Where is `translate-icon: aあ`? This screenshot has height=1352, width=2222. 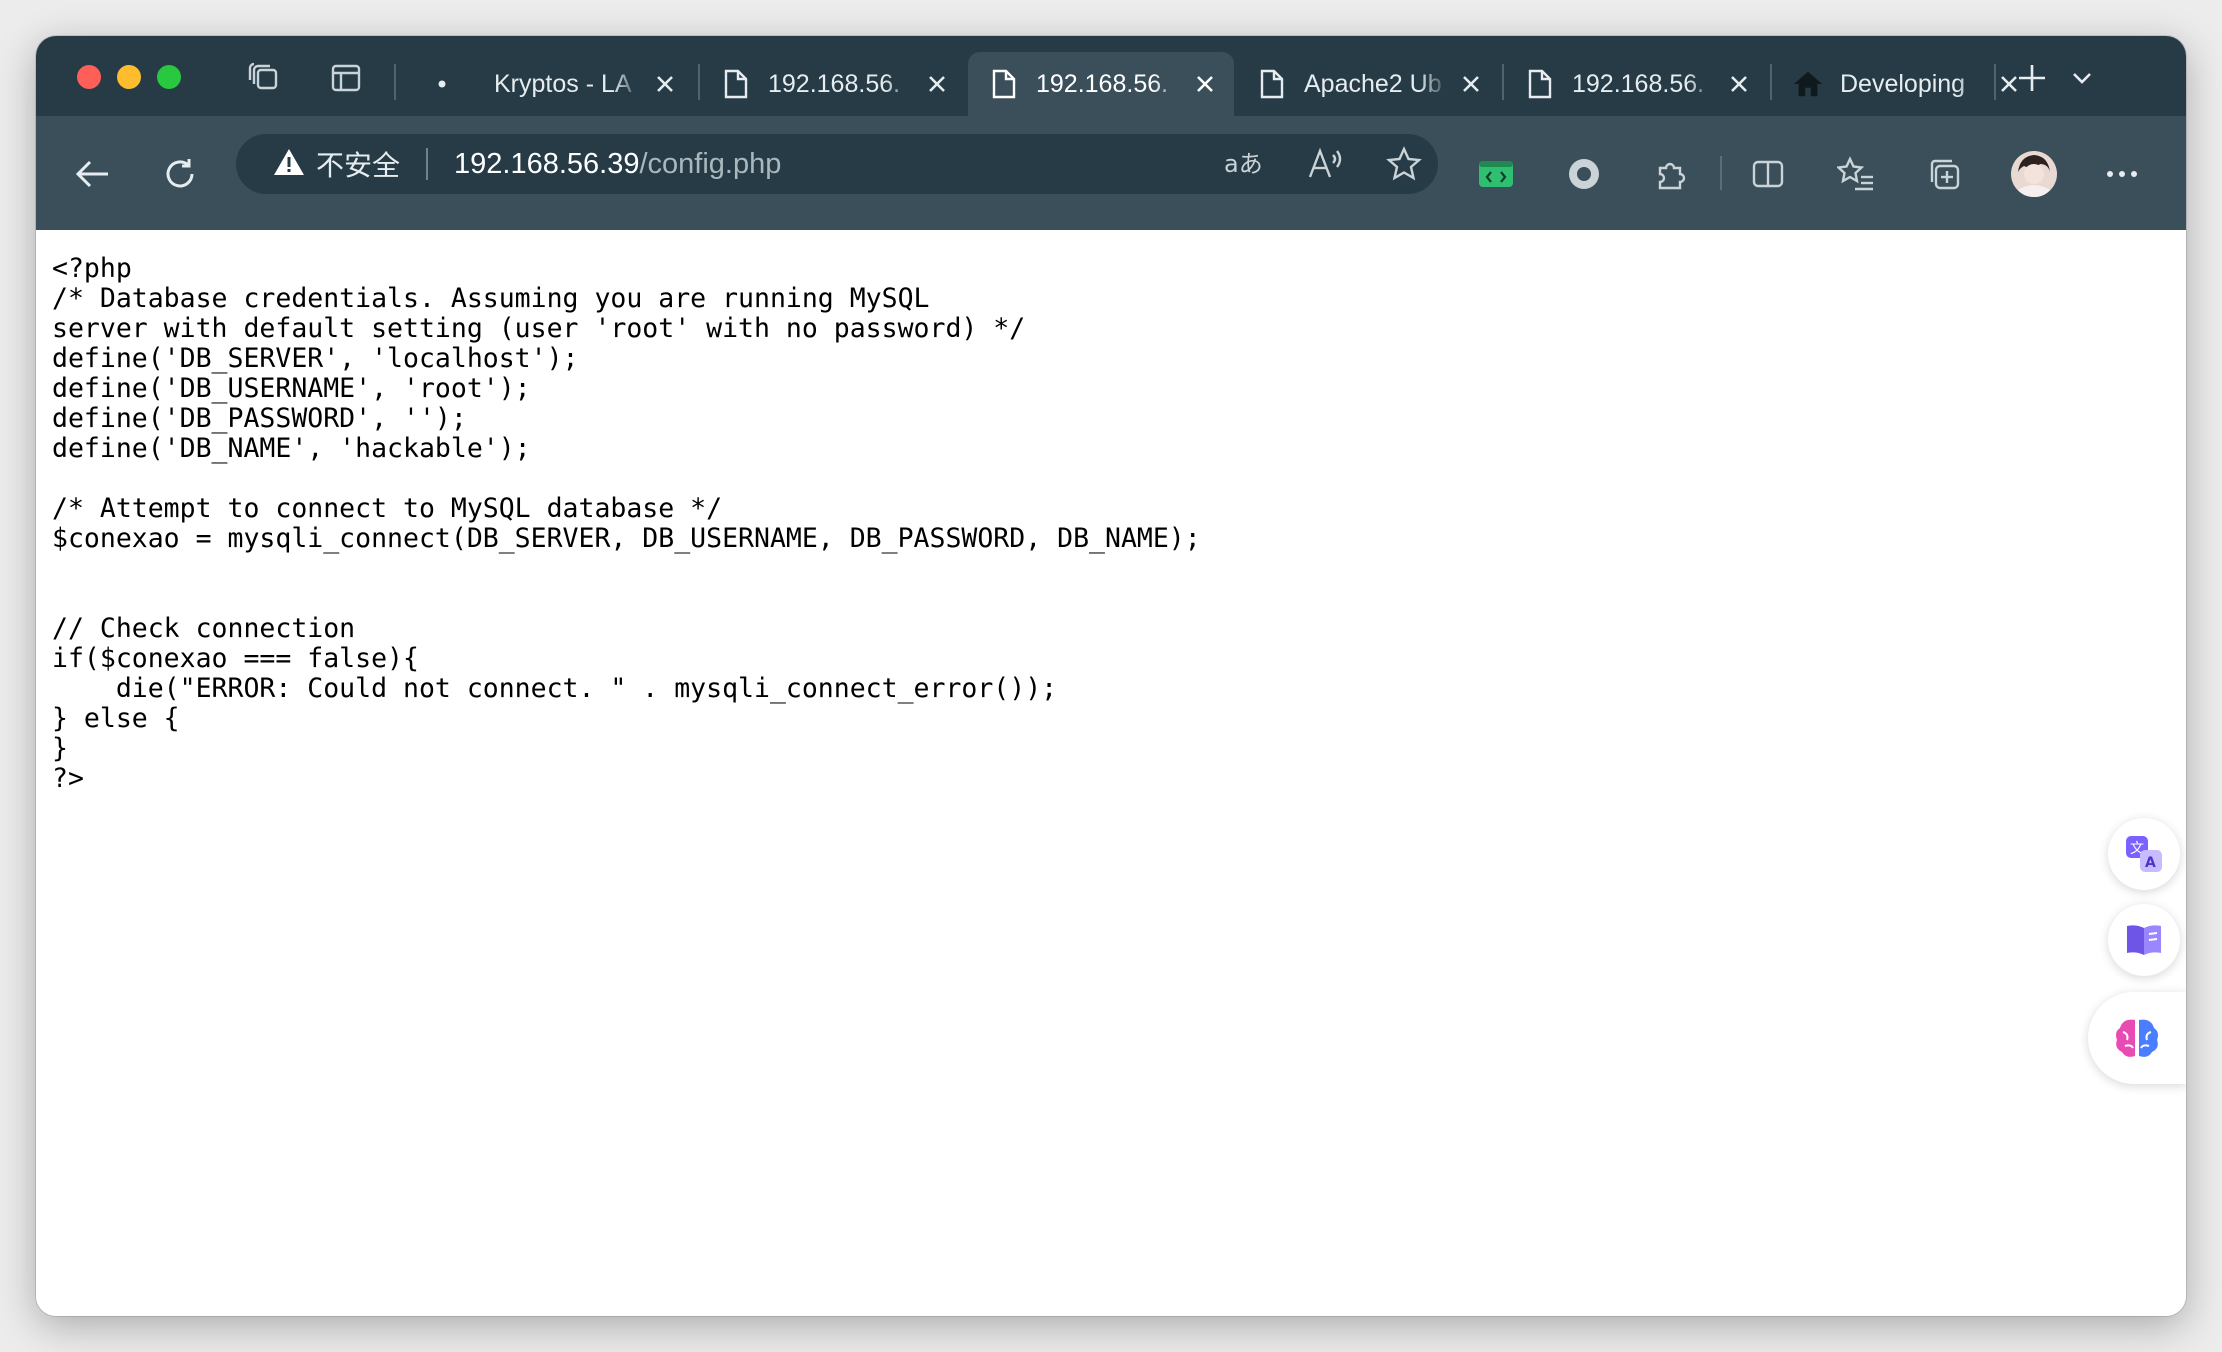
translate-icon: aあ is located at coordinates (1244, 164).